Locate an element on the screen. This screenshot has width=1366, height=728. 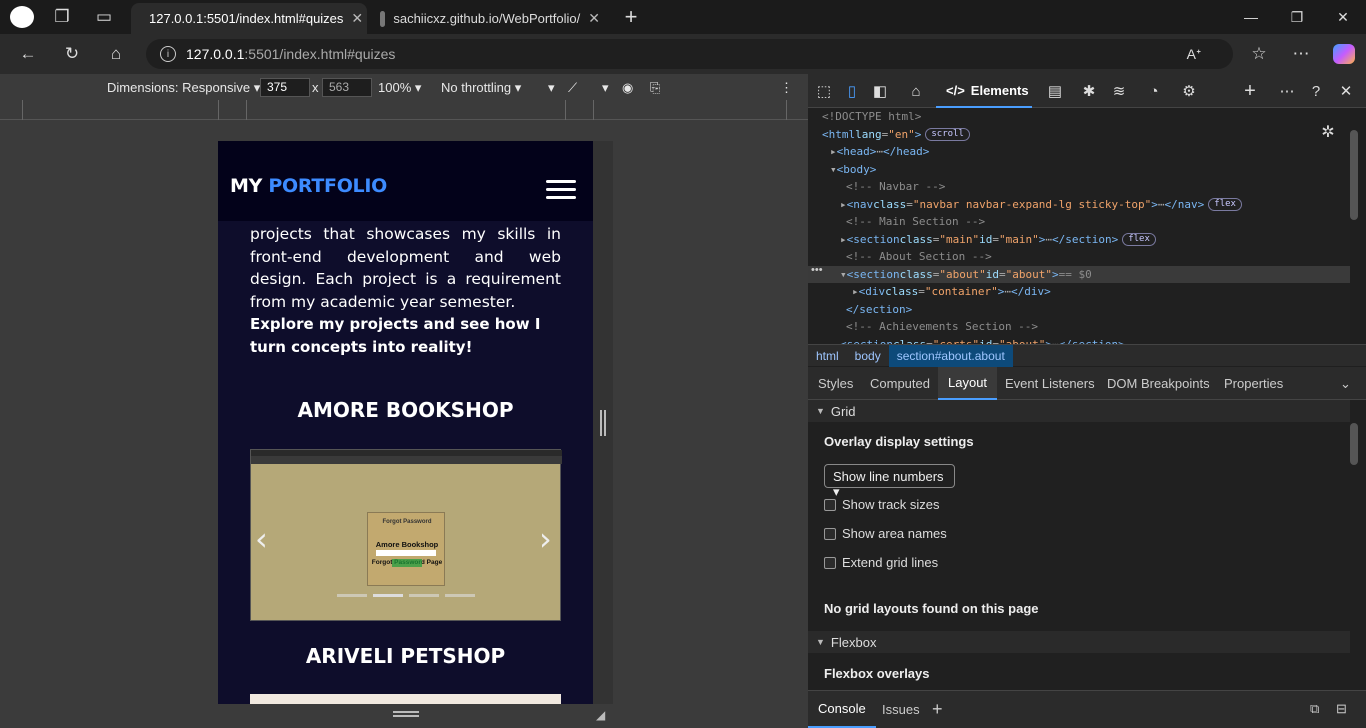
inspect-icon: ⬚ is located at coordinates (824, 91).